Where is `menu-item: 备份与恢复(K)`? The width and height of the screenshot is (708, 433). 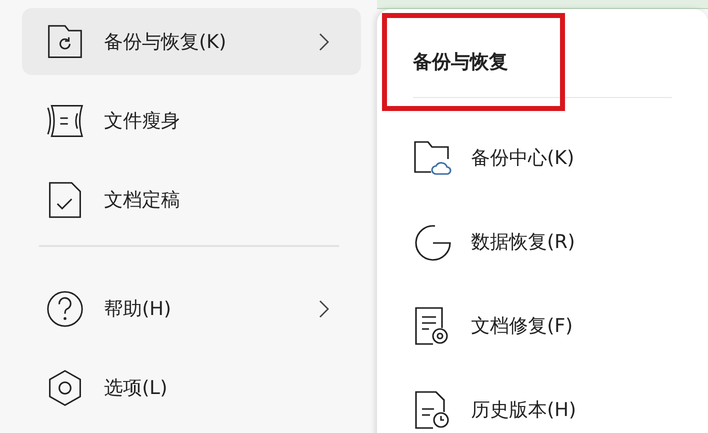 menu-item: 备份与恢复(K) is located at coordinates (191, 41).